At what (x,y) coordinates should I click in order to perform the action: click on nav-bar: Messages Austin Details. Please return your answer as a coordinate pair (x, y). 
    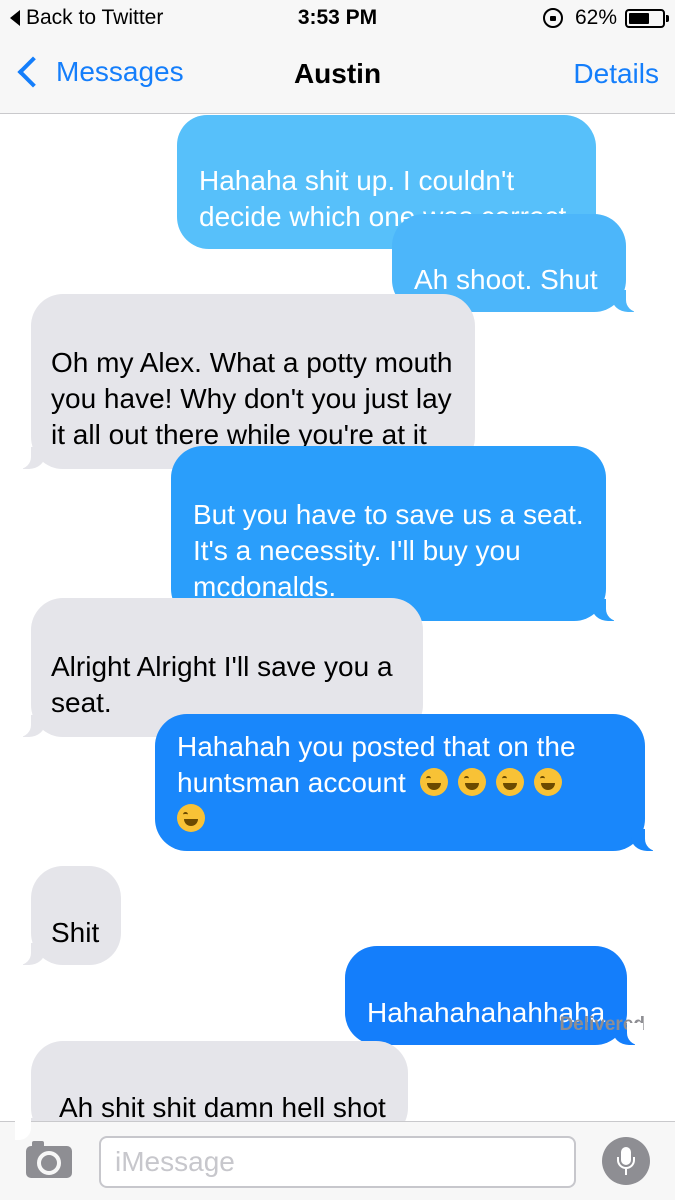
    Looking at the image, I should click on (337, 75).